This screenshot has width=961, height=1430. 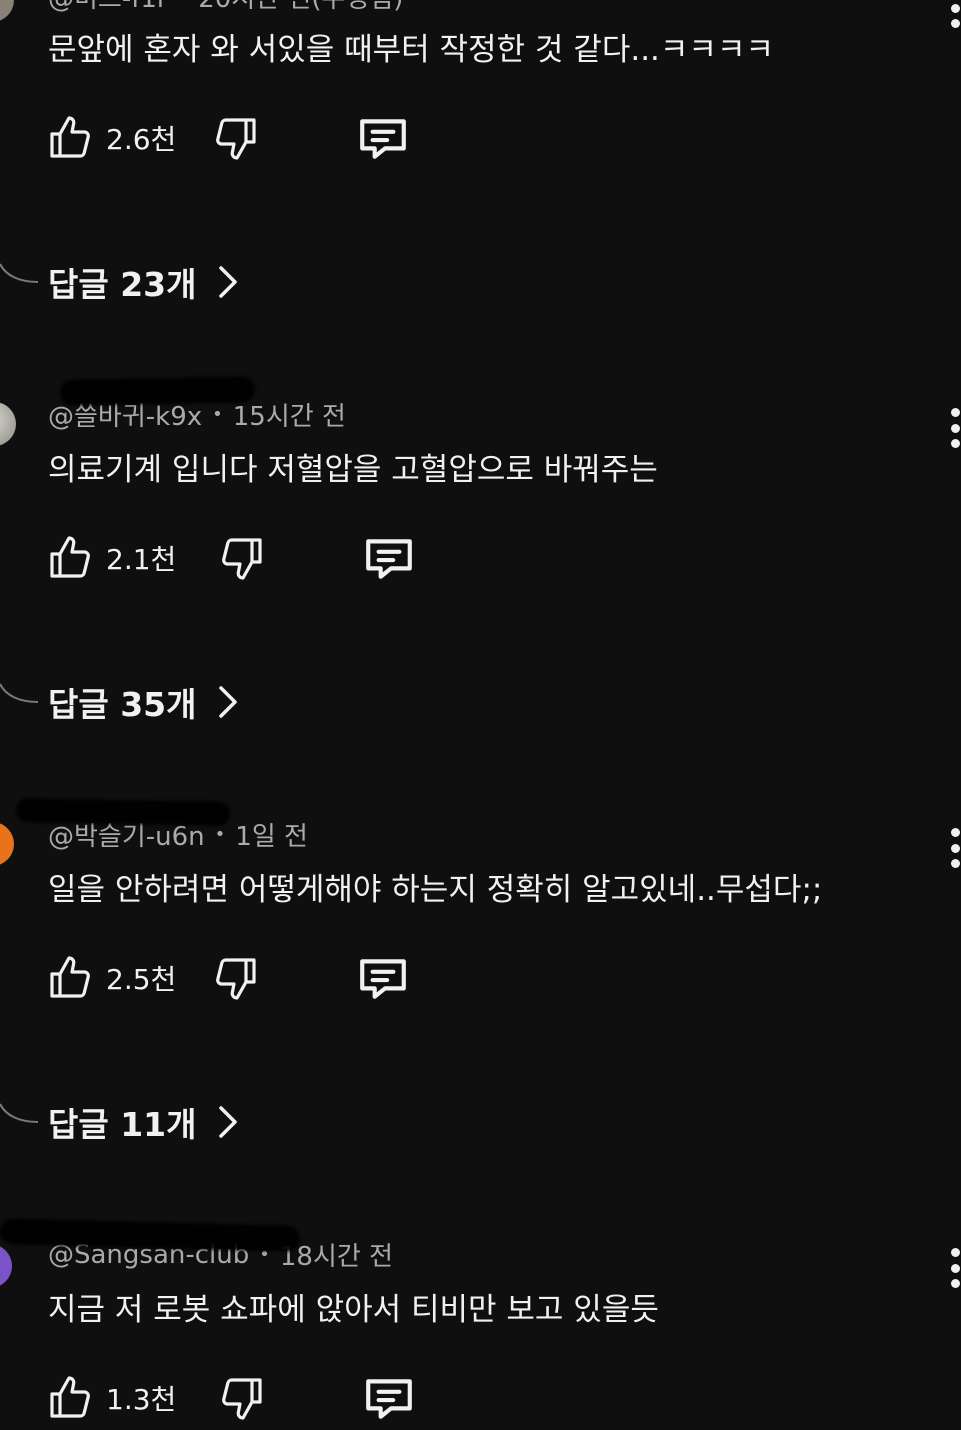 What do you see at coordinates (141, 559) in the screenshot?
I see `like-count: 2.1천` at bounding box center [141, 559].